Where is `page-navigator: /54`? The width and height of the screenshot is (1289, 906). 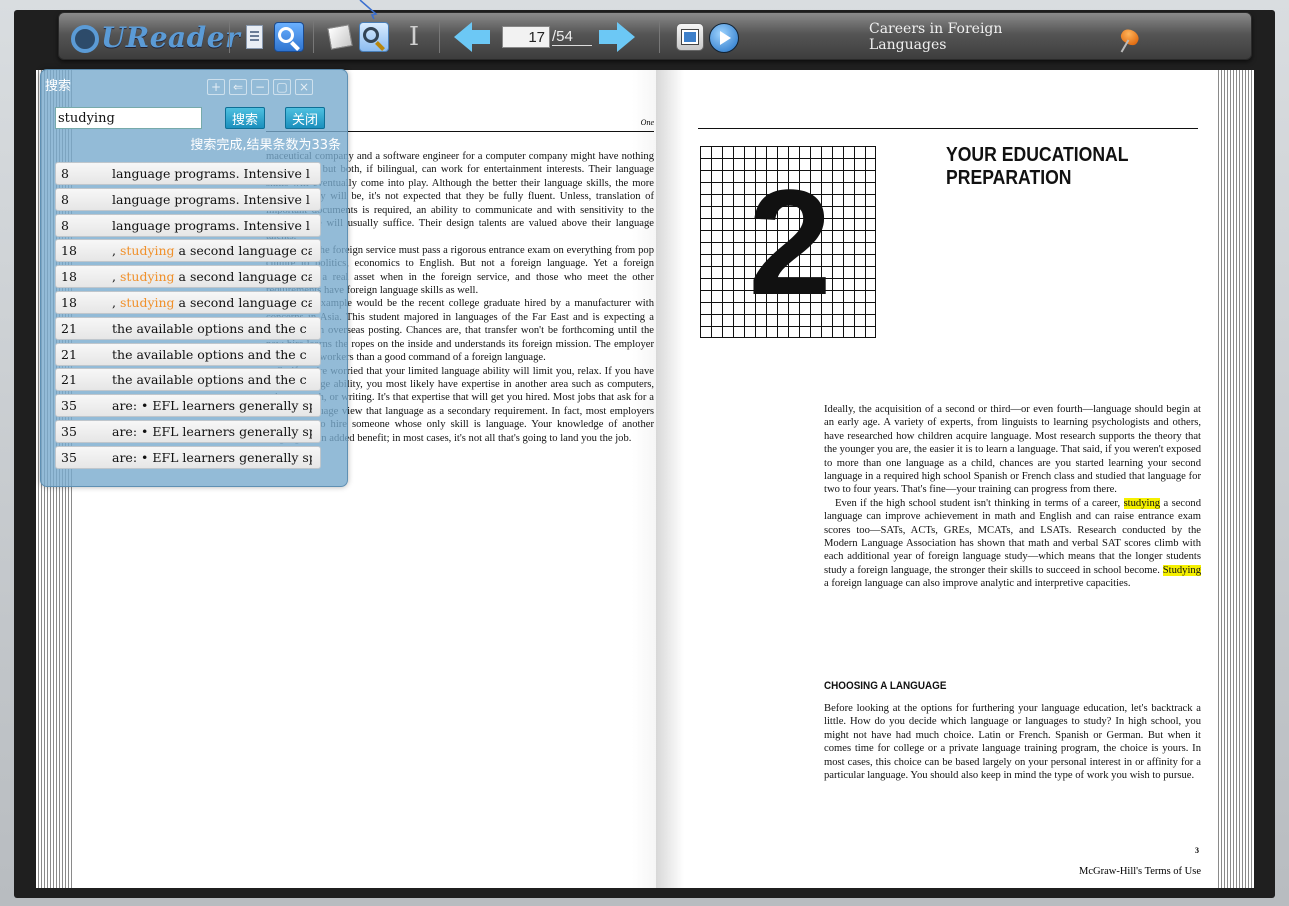 page-navigator: /54 is located at coordinates (547, 37).